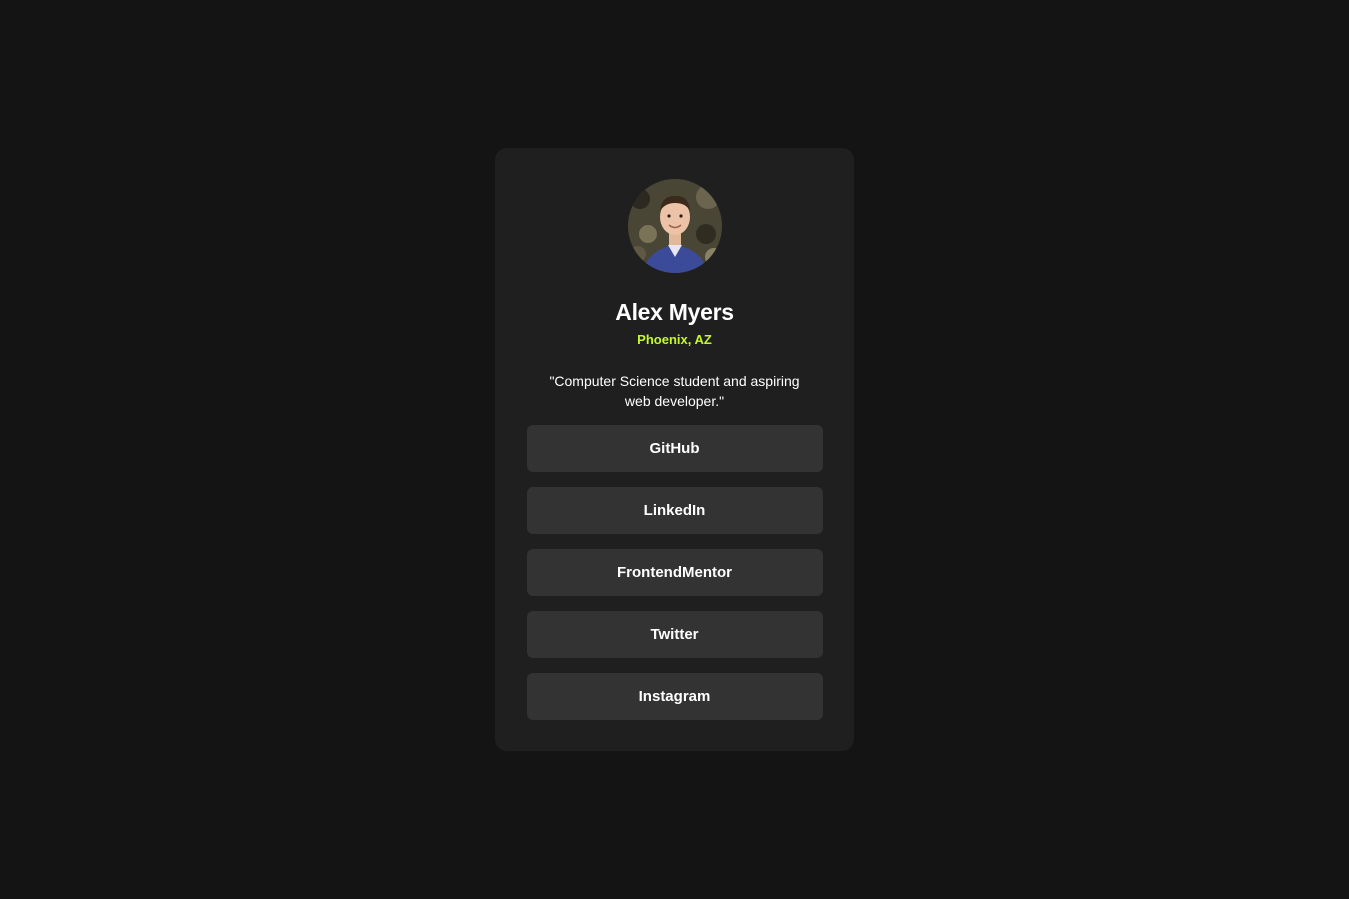 This screenshot has width=1349, height=899. I want to click on profile-location: Phoenix, AZ, so click(674, 339).